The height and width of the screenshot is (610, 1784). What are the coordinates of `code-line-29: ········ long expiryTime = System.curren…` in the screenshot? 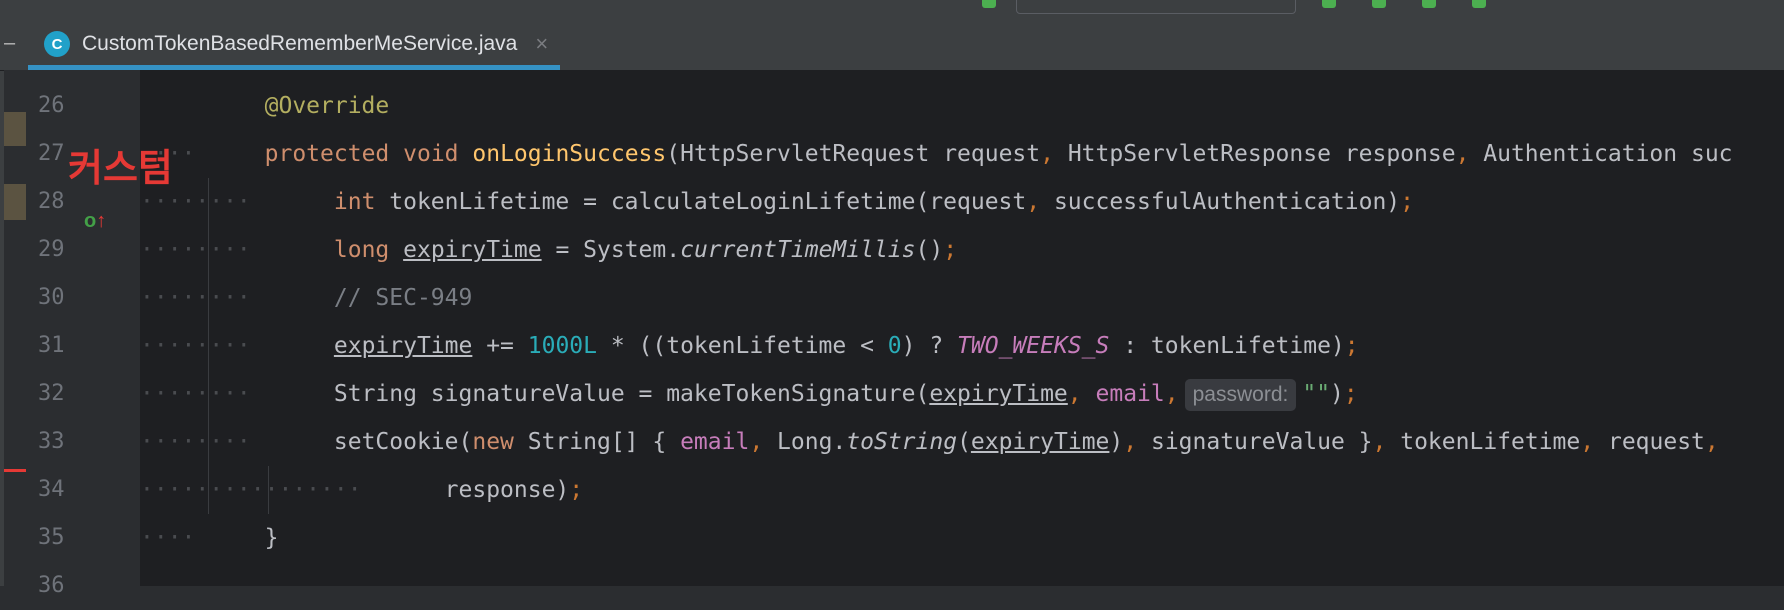 It's located at (962, 250).